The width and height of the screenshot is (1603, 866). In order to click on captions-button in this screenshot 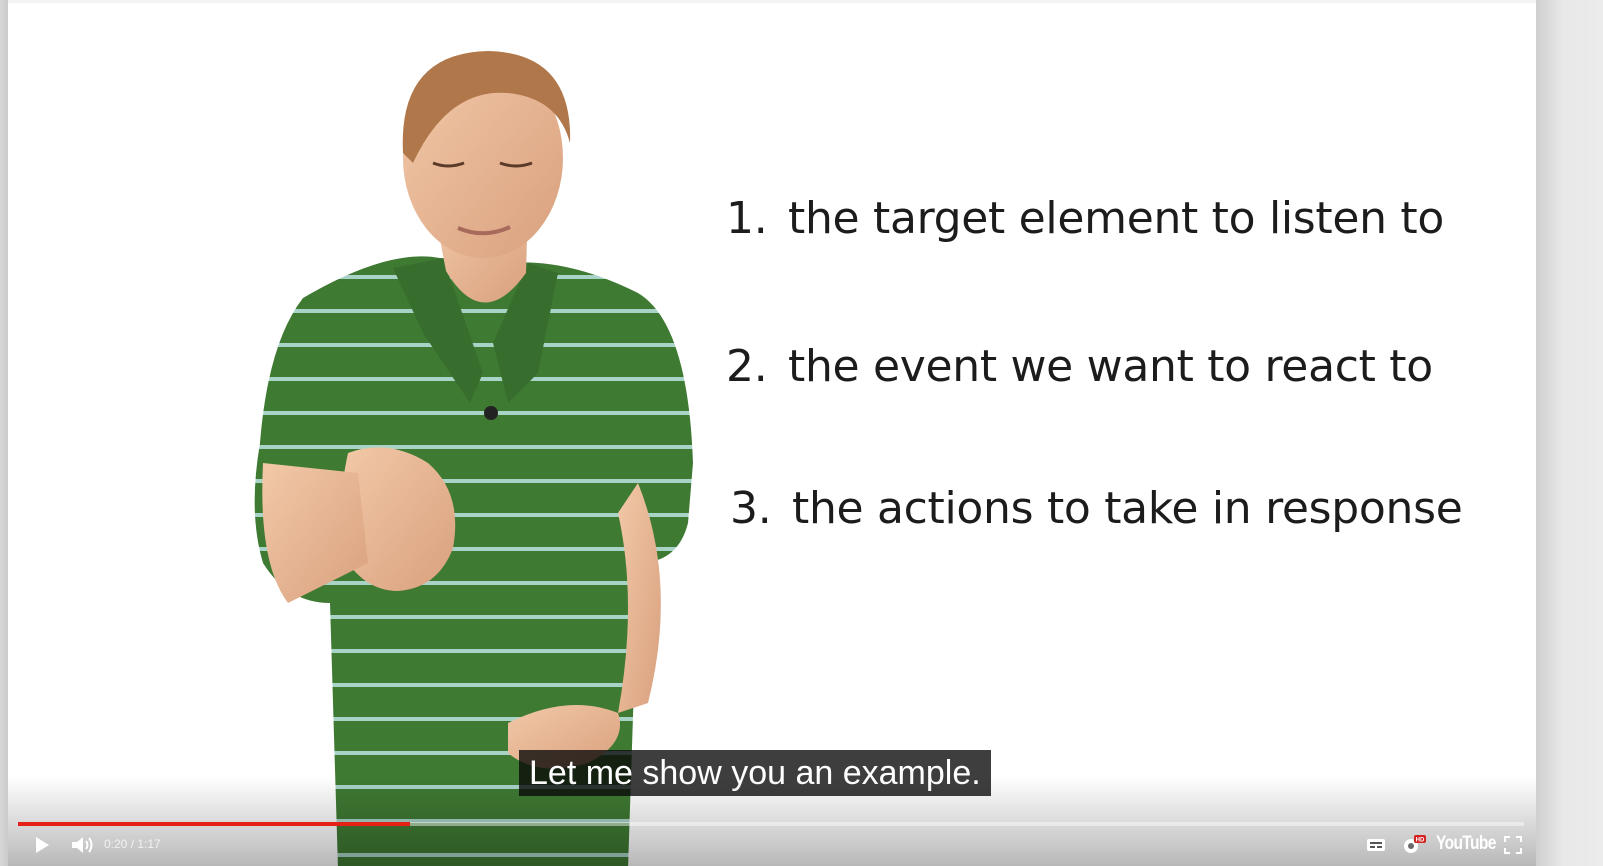, I will do `click(1376, 845)`.